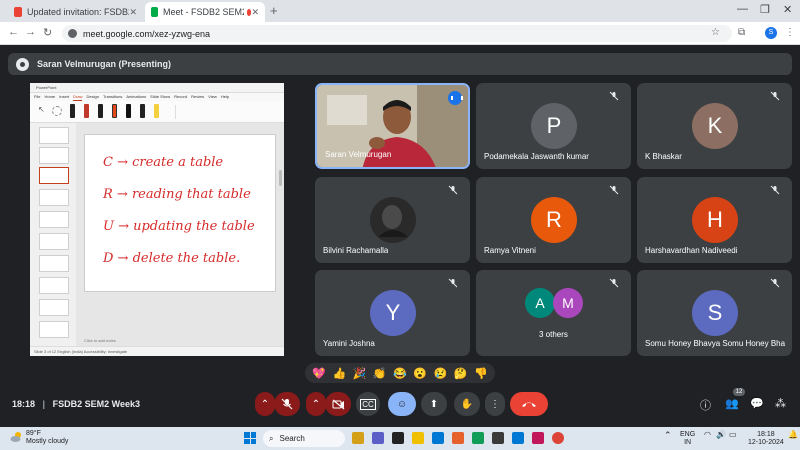 The width and height of the screenshot is (800, 450). I want to click on avatar: P, so click(554, 126).